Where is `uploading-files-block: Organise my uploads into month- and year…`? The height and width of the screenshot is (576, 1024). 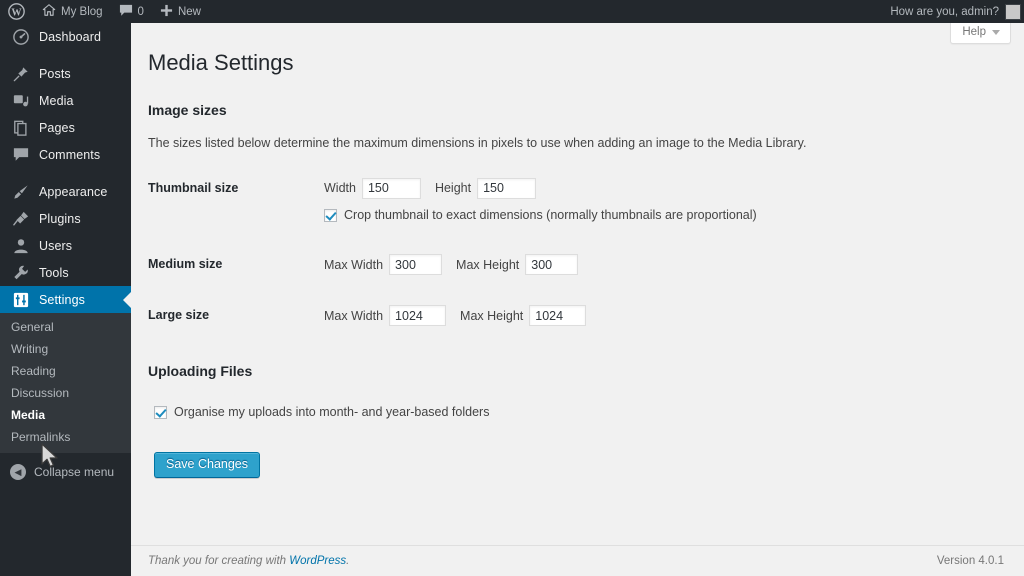
uploading-files-block: Organise my uploads into month- and year… is located at coordinates (576, 413).